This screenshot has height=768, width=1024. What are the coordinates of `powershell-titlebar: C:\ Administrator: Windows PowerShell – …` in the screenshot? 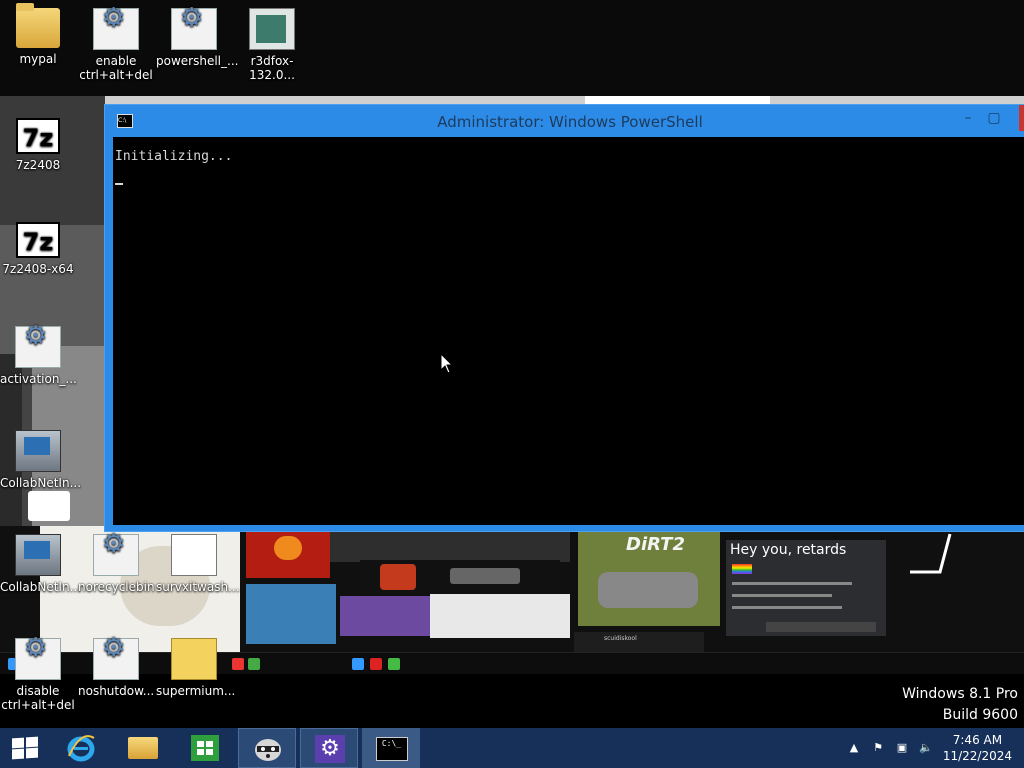 It's located at (564, 121).